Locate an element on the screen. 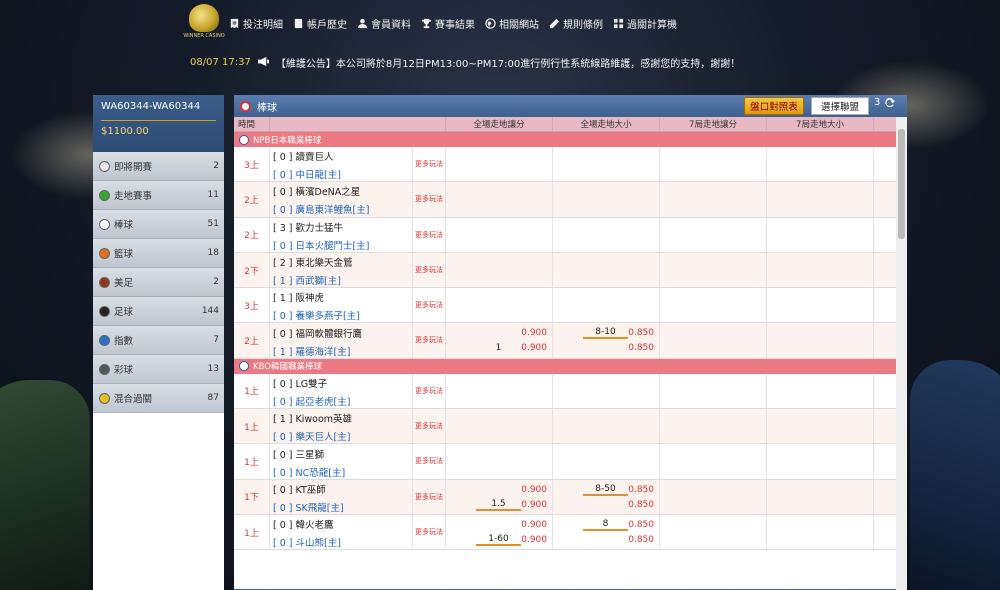  logo: WINNER CASINO is located at coordinates (204, 23).